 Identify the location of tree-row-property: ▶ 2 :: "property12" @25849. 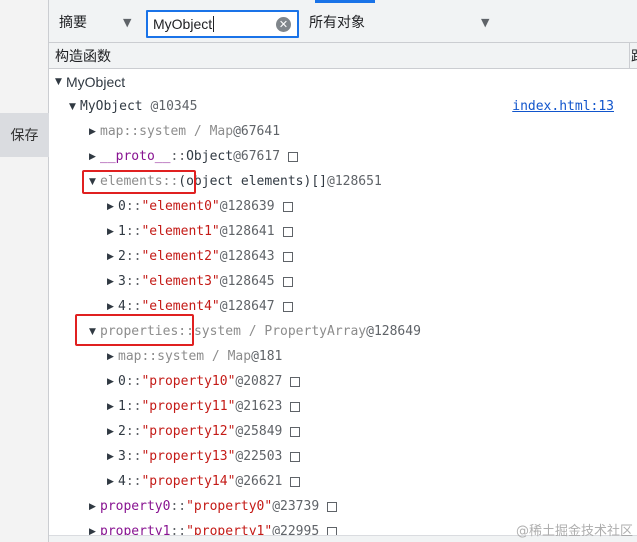
(343, 431).